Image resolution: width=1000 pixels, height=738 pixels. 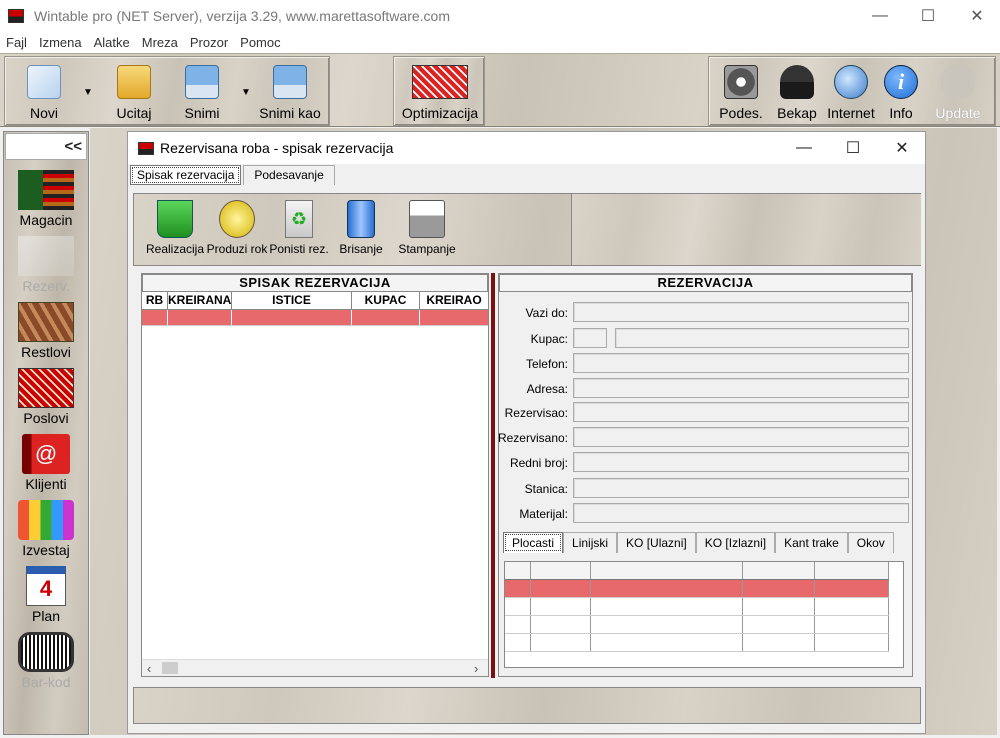 I want to click on ponisti-rez-button: ♻ Ponisti rez., so click(x=299, y=228).